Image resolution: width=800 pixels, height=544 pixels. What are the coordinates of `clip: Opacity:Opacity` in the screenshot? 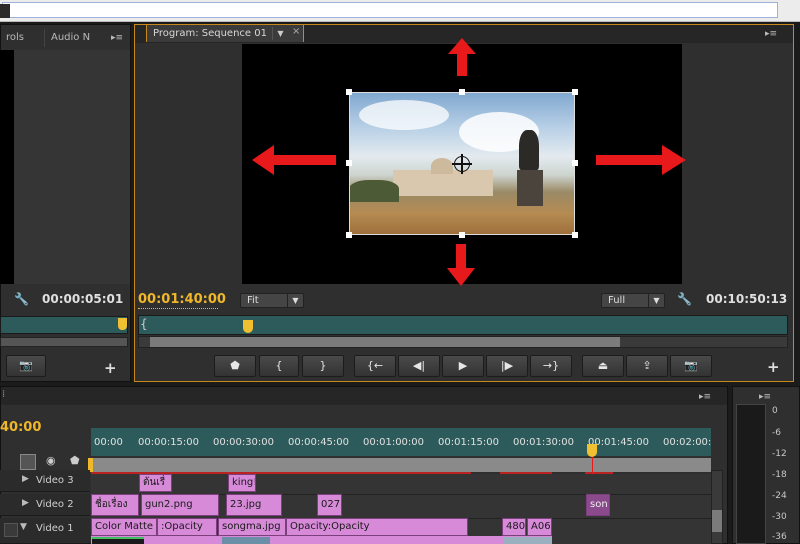 It's located at (377, 527).